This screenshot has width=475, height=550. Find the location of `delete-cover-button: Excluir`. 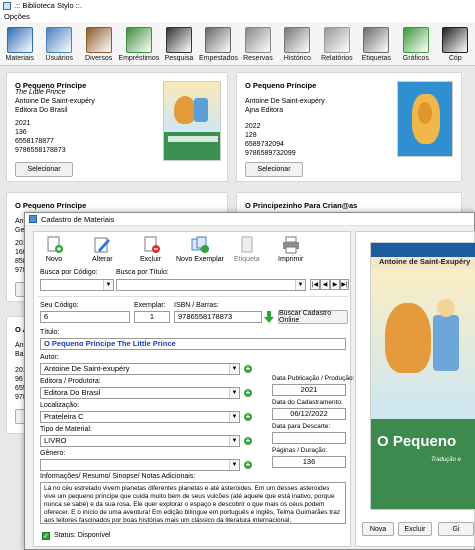

delete-cover-button: Excluir is located at coordinates (415, 529).